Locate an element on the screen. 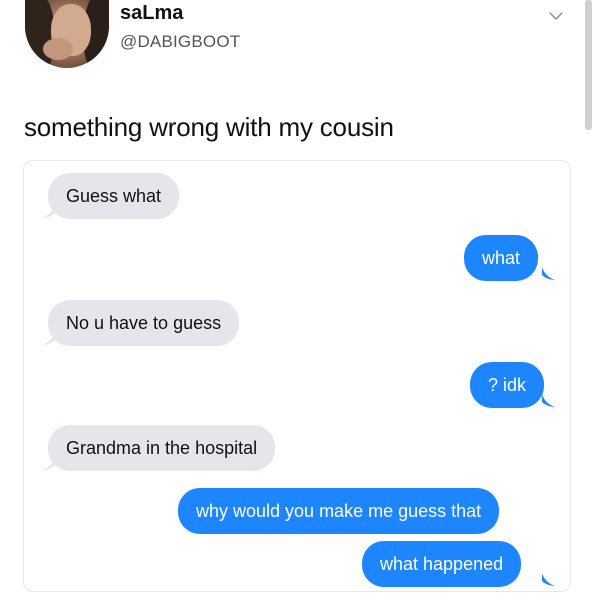 This screenshot has width=592, height=600. incoming-message-bubble: Guess what is located at coordinates (114, 196).